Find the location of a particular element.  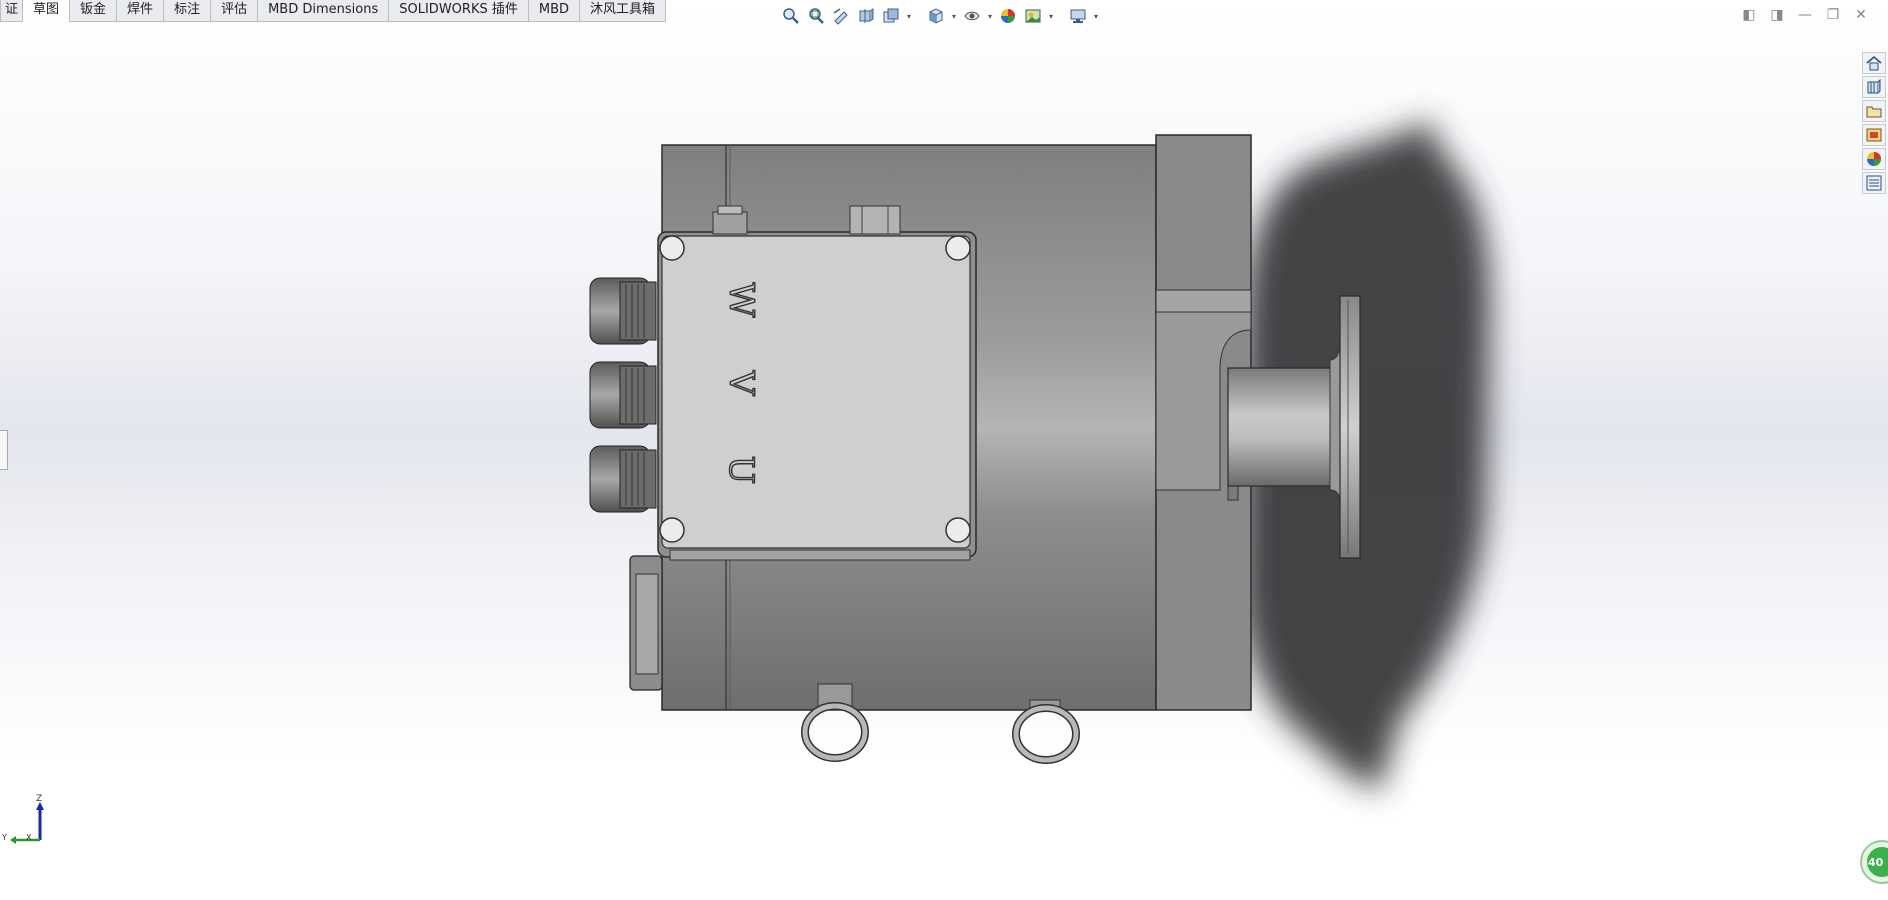

triad-y-label: Y is located at coordinates (4, 837).